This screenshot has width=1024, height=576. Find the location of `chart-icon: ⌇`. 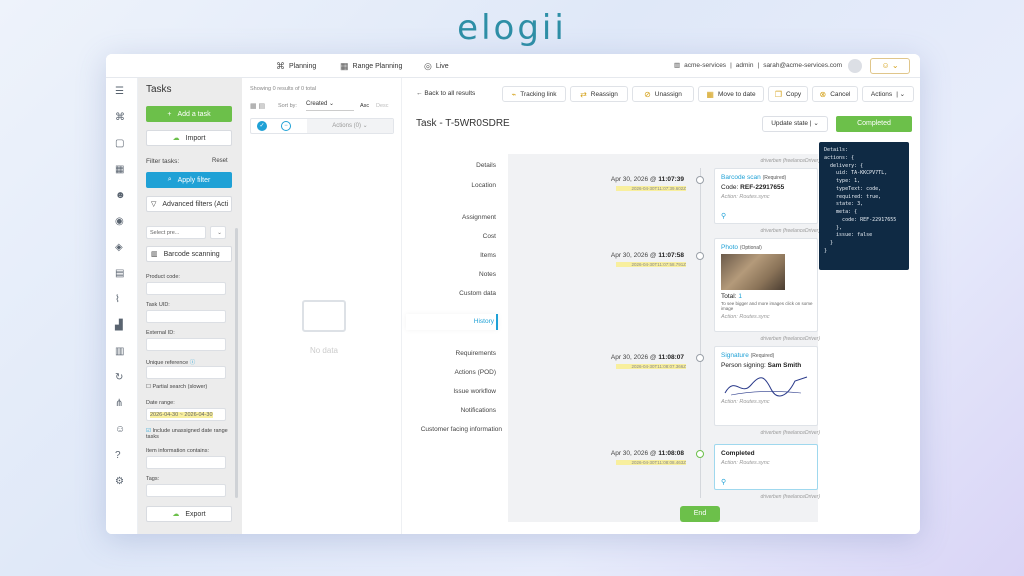

chart-icon: ⌇ is located at coordinates (117, 299).